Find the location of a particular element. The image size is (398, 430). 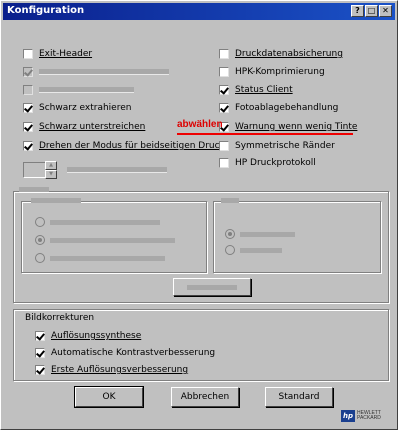

cancel-button: Abbrechen is located at coordinates (205, 397).